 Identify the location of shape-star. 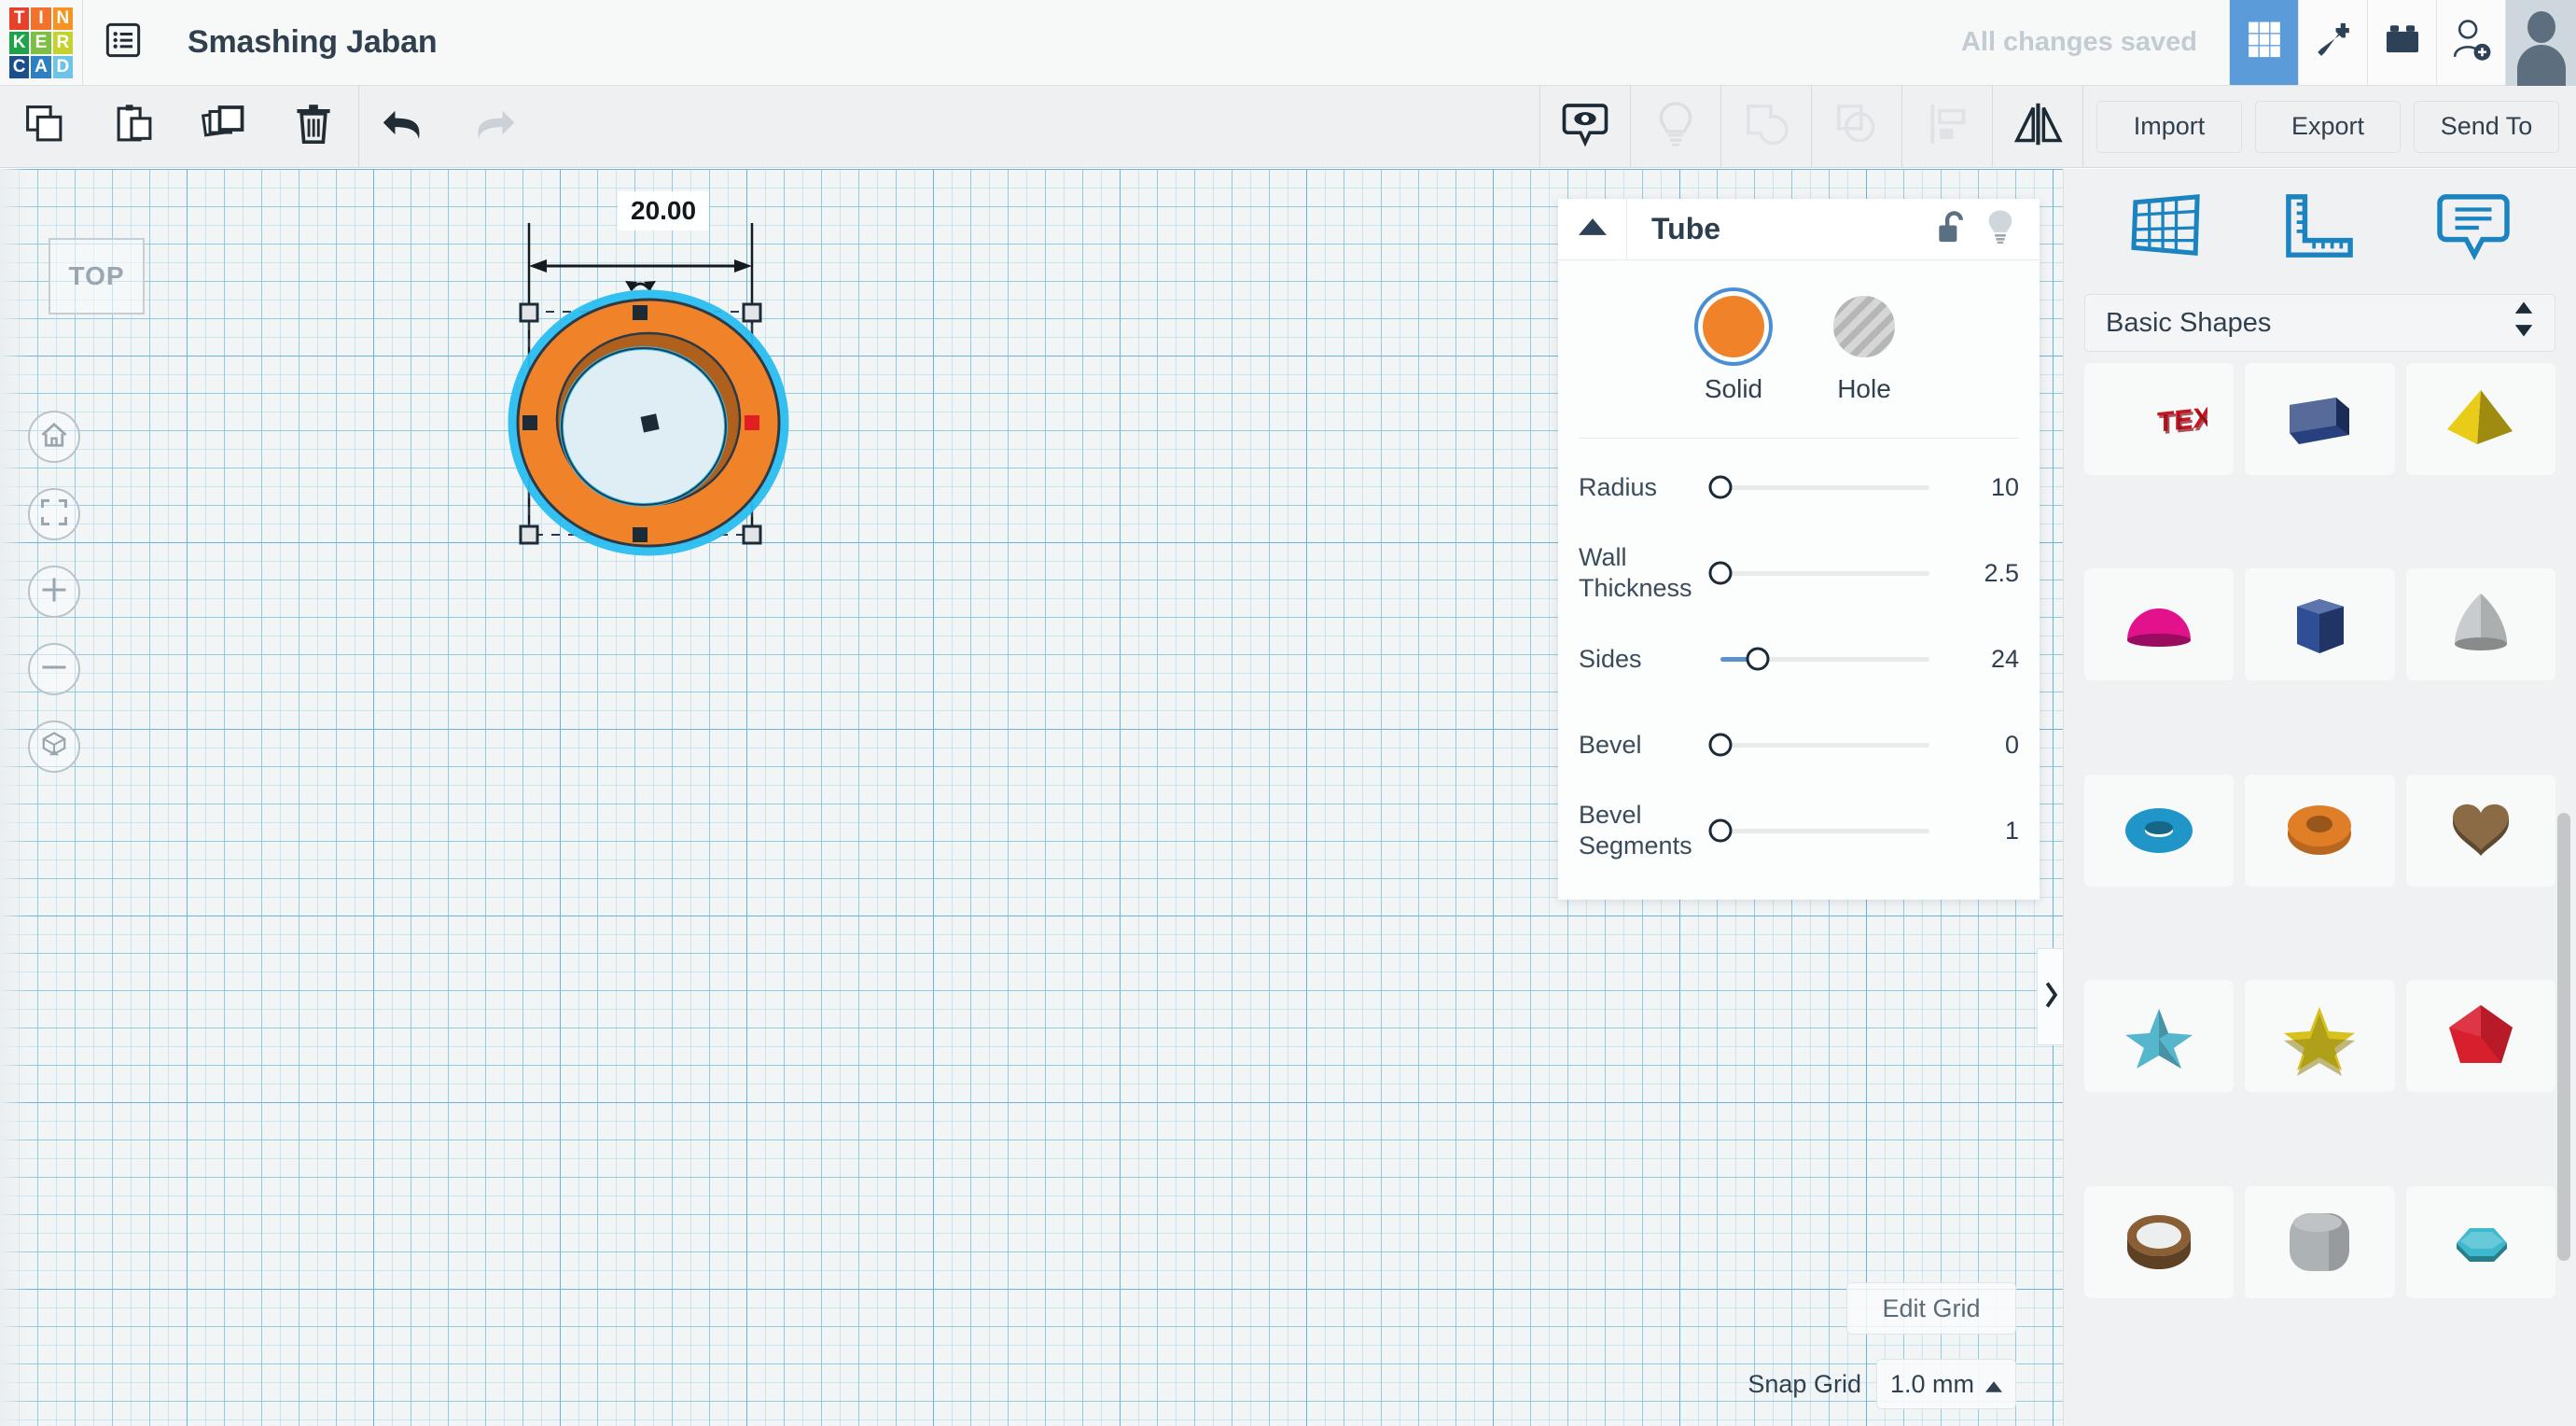
(2320, 1037).